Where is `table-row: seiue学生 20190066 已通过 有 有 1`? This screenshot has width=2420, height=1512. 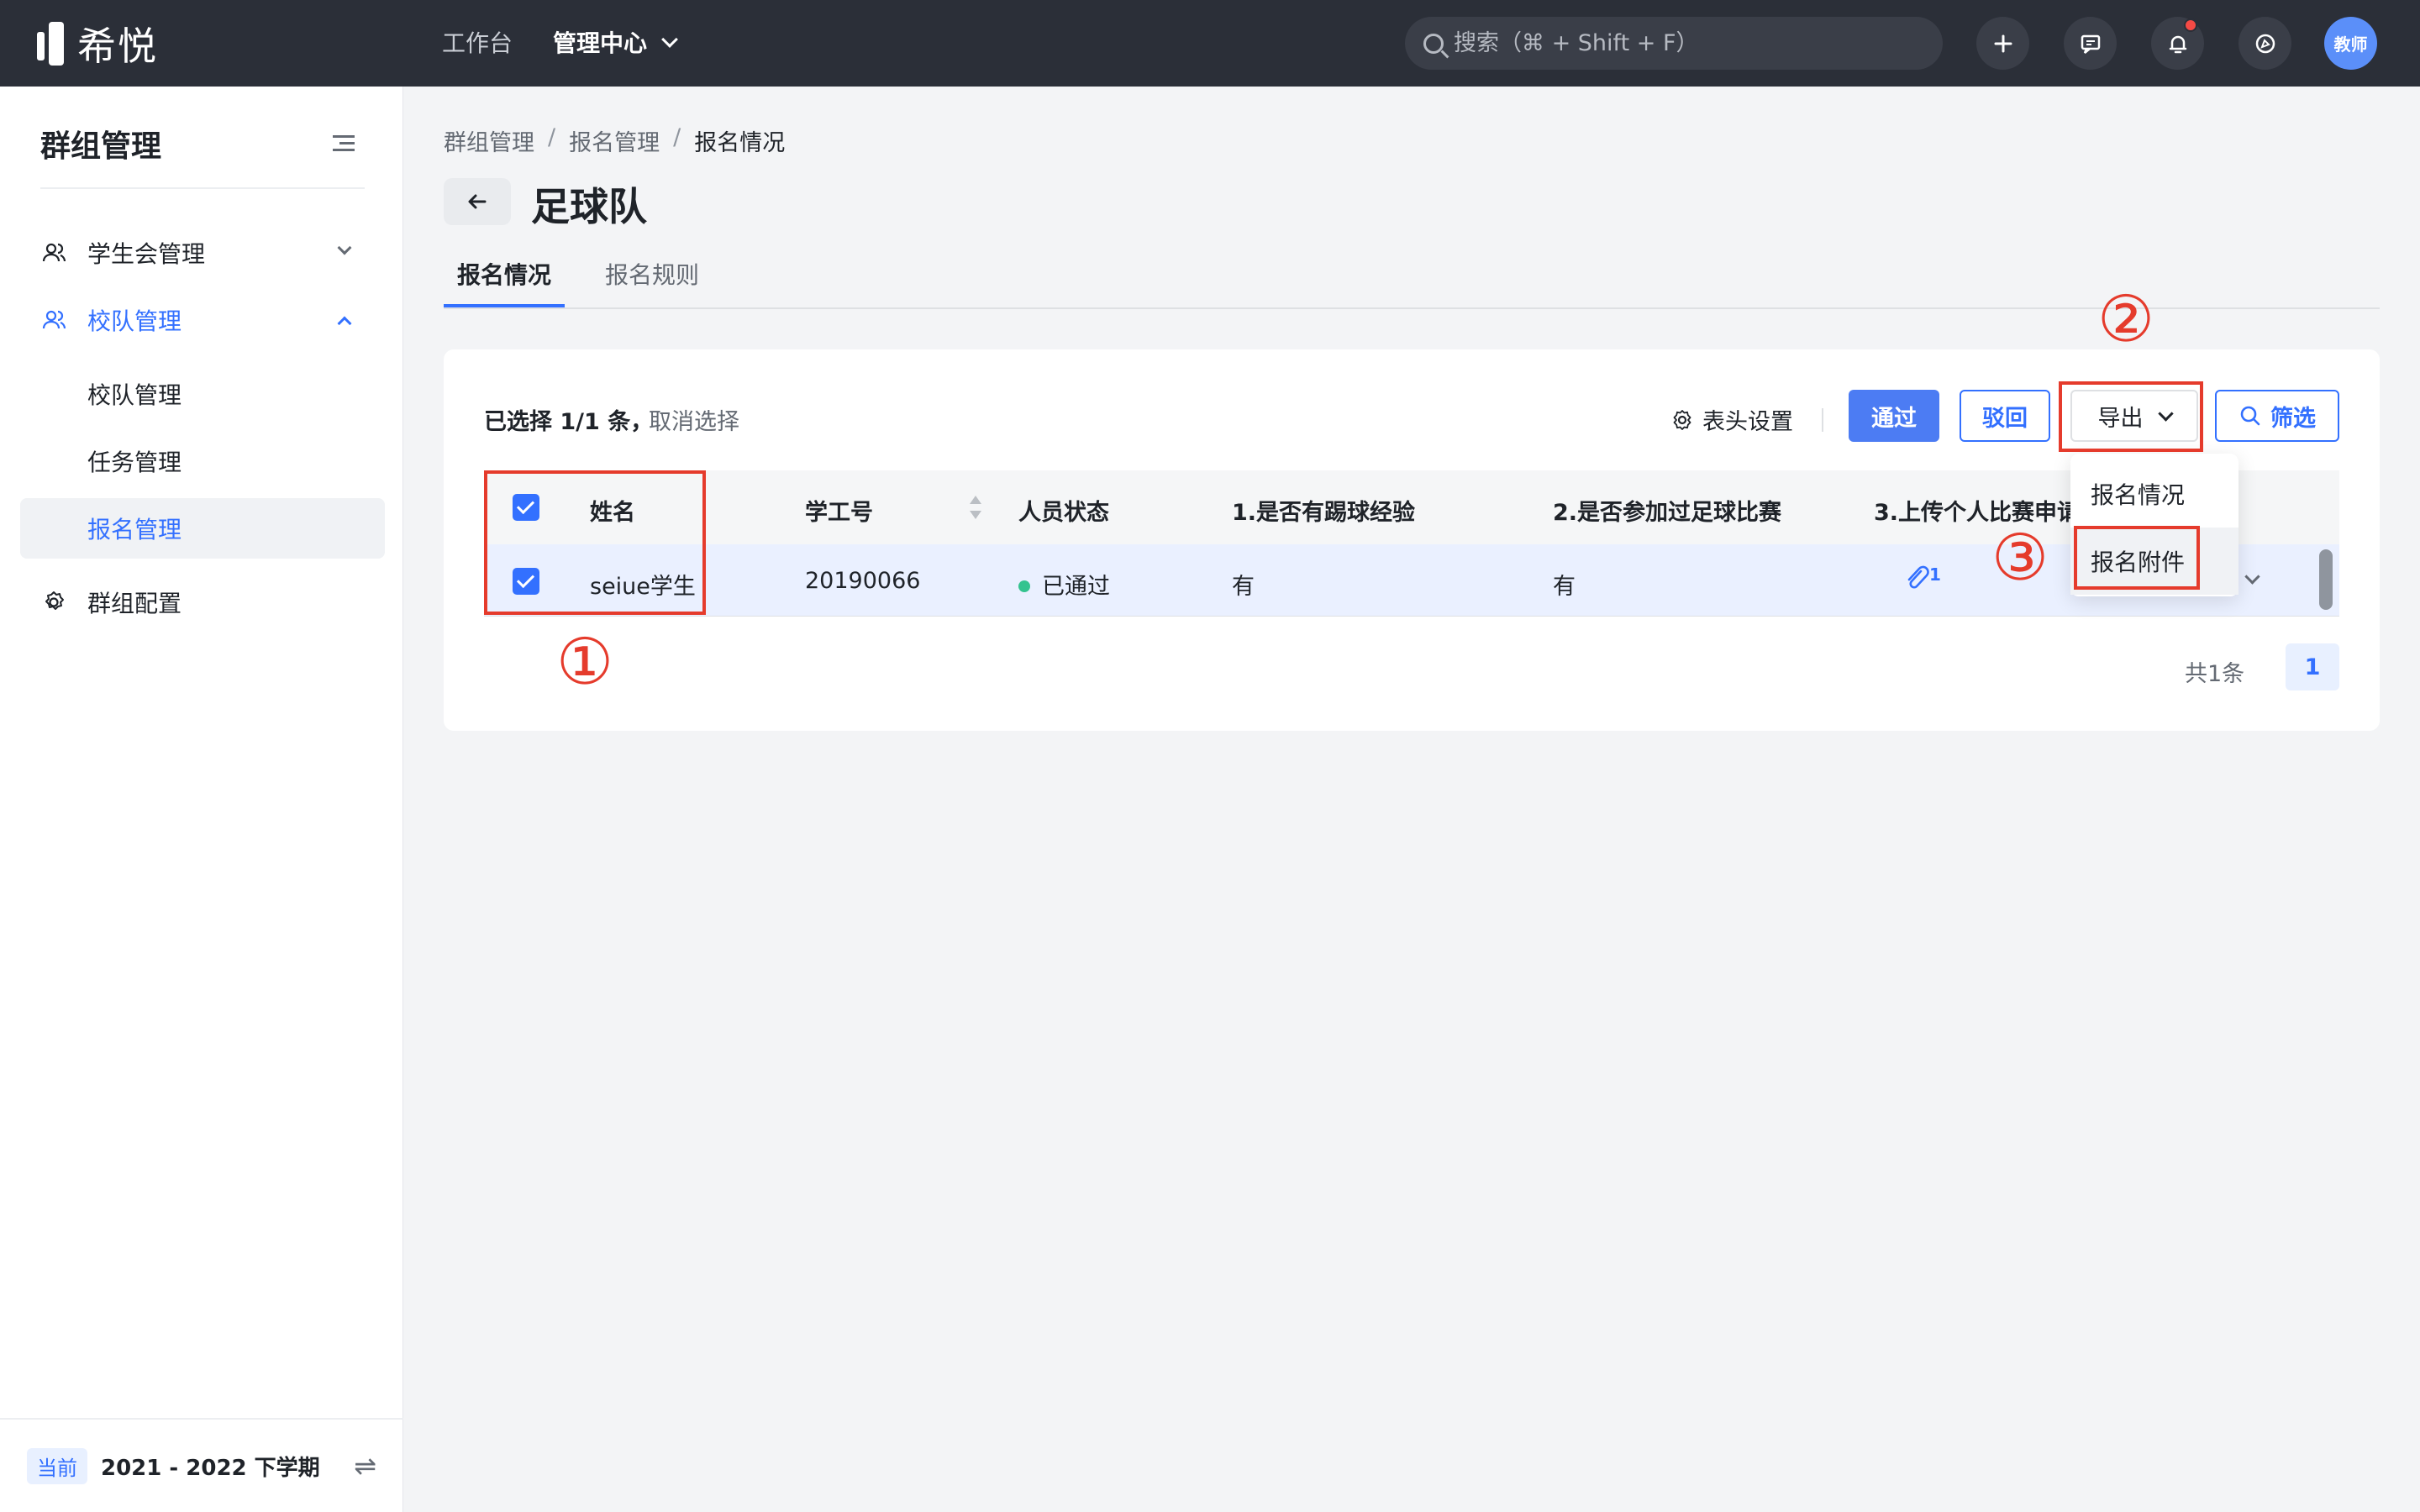 table-row: seiue学生 20190066 已通过 有 有 1 is located at coordinates (1411, 580).